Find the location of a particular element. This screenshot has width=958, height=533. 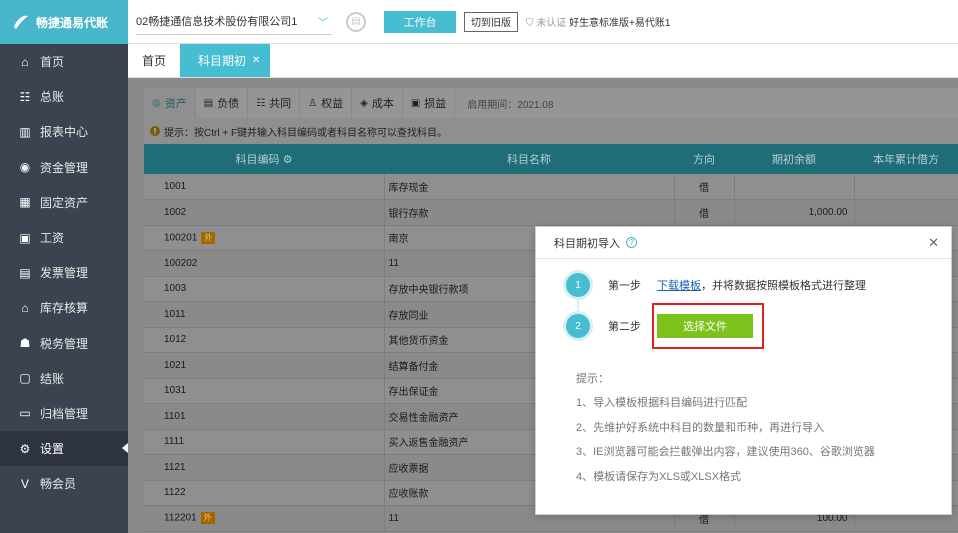

salary-icon: ▣ is located at coordinates (25, 237).